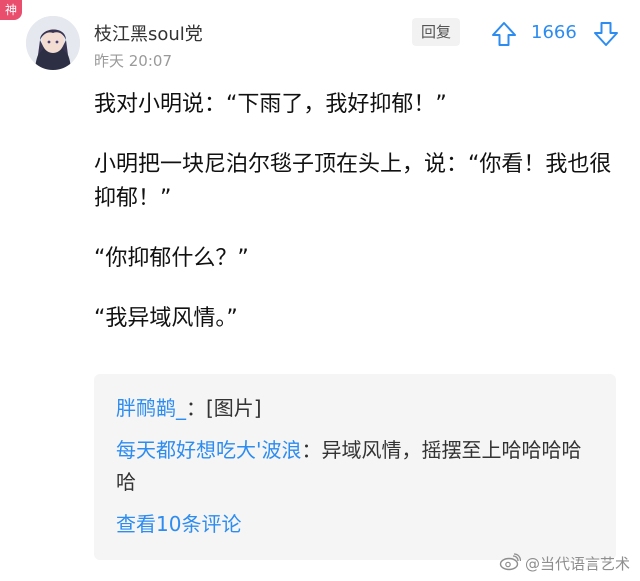  What do you see at coordinates (171, 258) in the screenshot?
I see `paragraph: “你抑郁什么？”` at bounding box center [171, 258].